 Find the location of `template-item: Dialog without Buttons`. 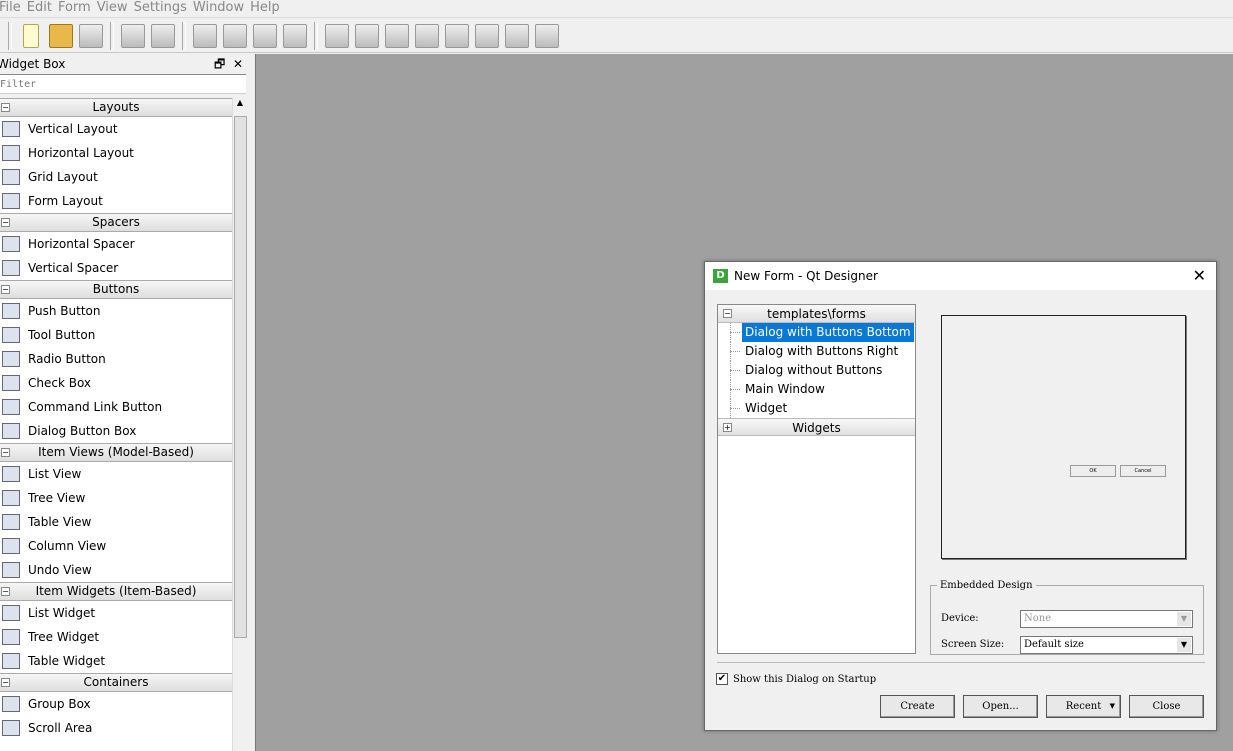

template-item: Dialog without Buttons is located at coordinates (816, 370).